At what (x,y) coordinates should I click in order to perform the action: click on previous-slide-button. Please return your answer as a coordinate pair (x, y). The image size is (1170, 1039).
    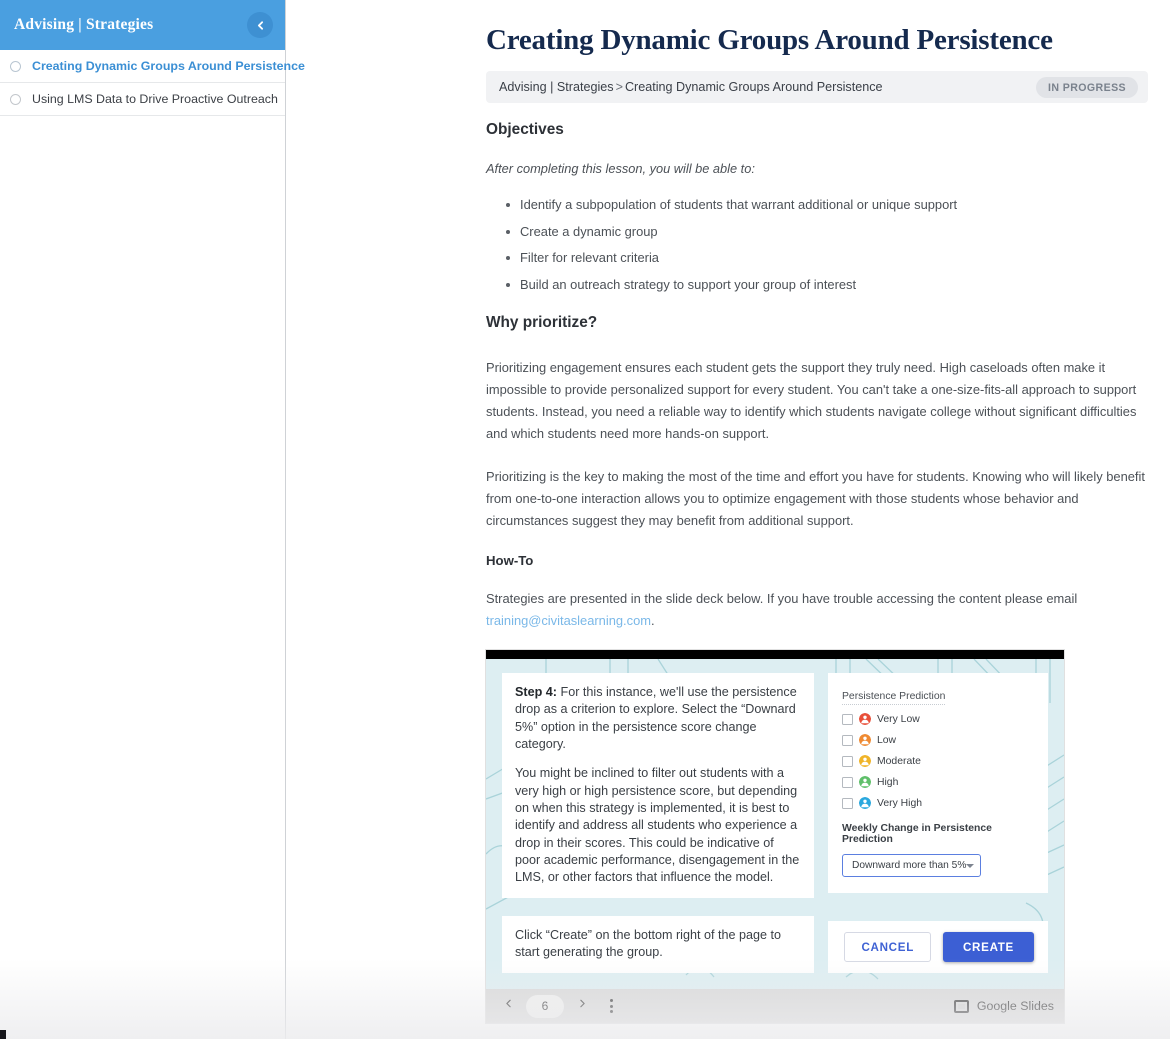
    Looking at the image, I should click on (508, 1006).